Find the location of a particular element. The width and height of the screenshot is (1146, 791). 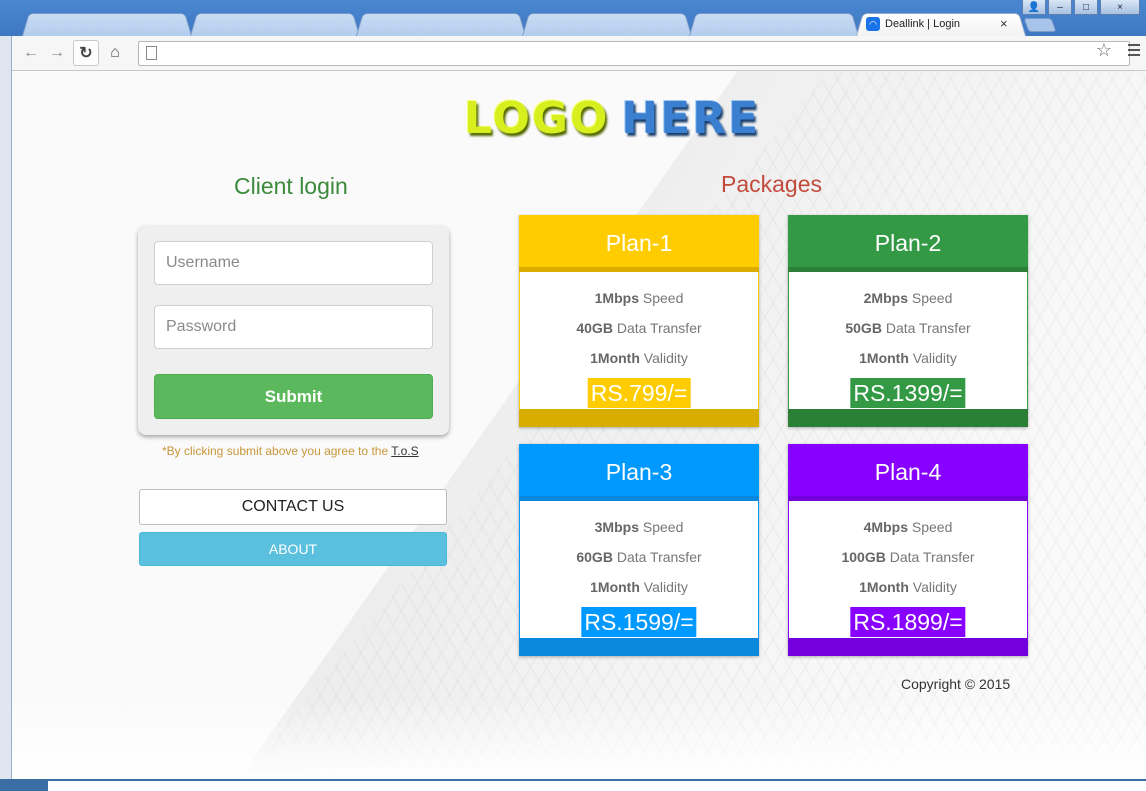

plan-header: Plan-3 is located at coordinates (639, 472).